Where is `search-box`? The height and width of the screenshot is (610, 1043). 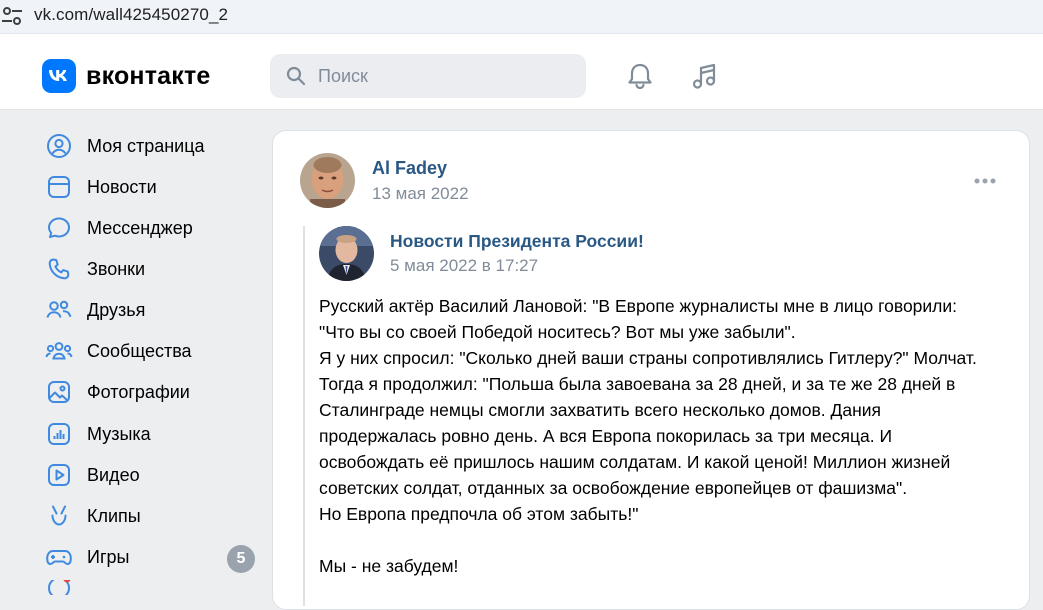 search-box is located at coordinates (428, 76).